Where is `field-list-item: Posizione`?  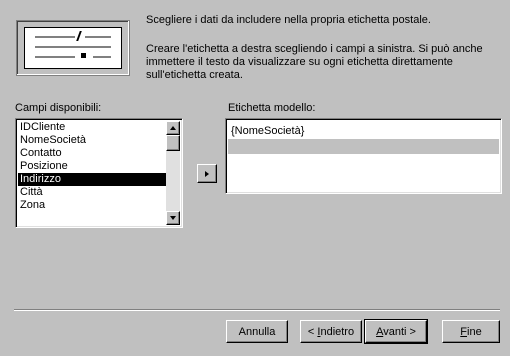
field-list-item: Posizione is located at coordinates (92, 166).